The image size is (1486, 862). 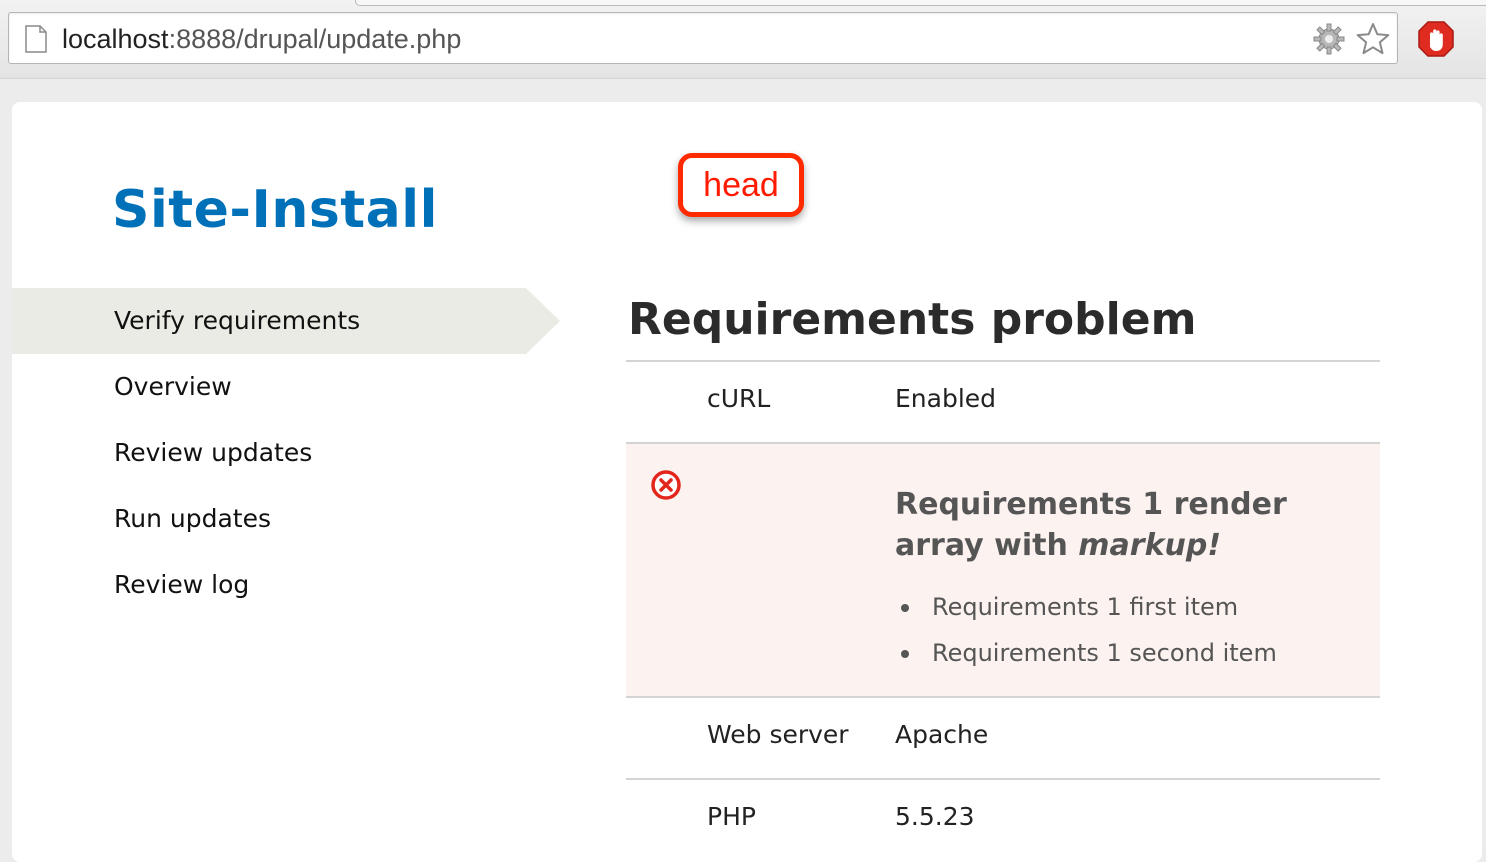 I want to click on step-overview: Overview, so click(x=173, y=386).